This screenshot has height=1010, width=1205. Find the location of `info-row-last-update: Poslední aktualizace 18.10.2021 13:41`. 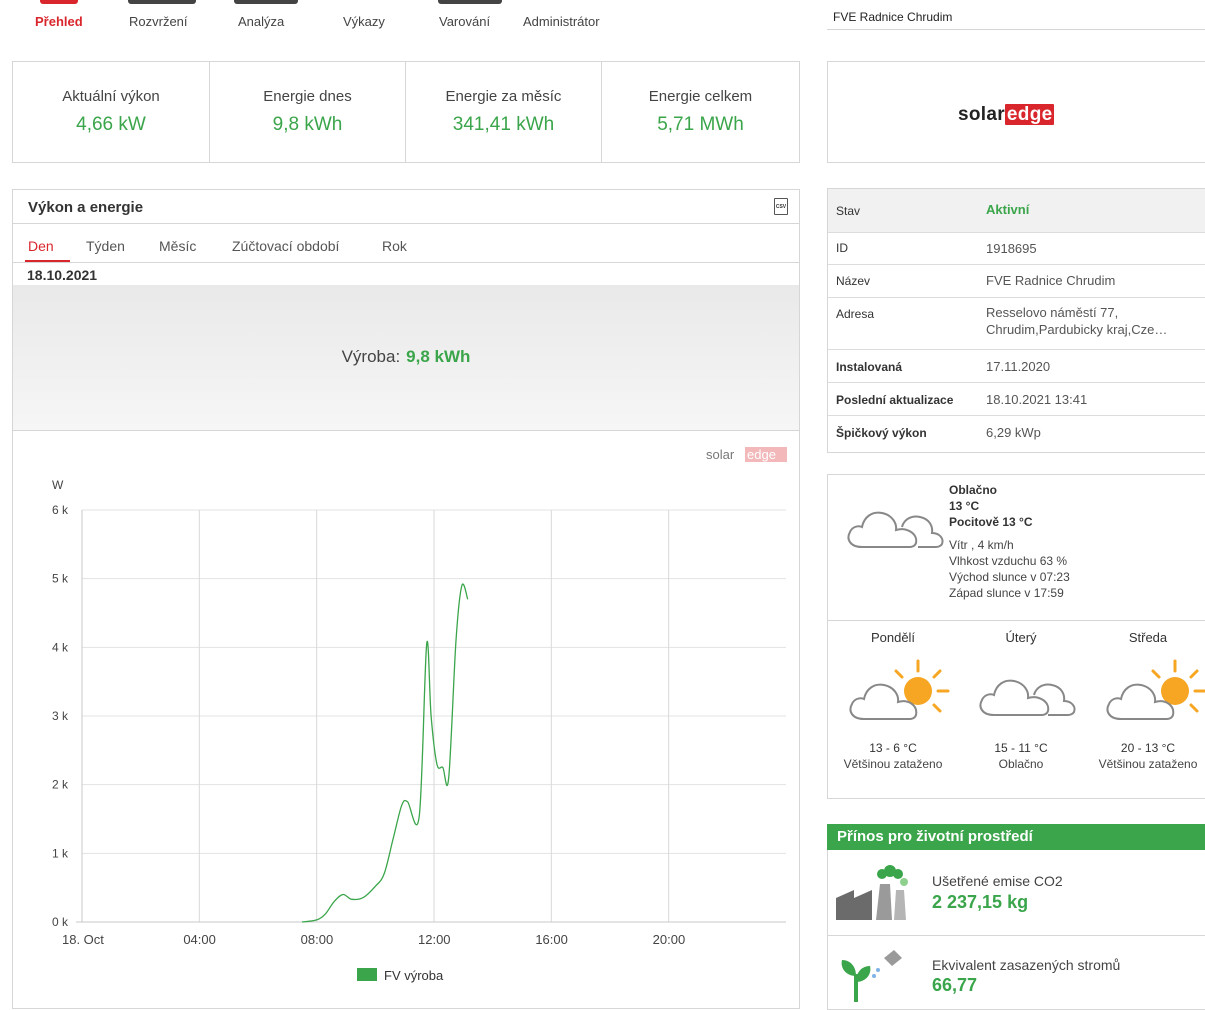

info-row-last-update: Poslední aktualizace 18.10.2021 13:41 is located at coordinates (1016, 398).